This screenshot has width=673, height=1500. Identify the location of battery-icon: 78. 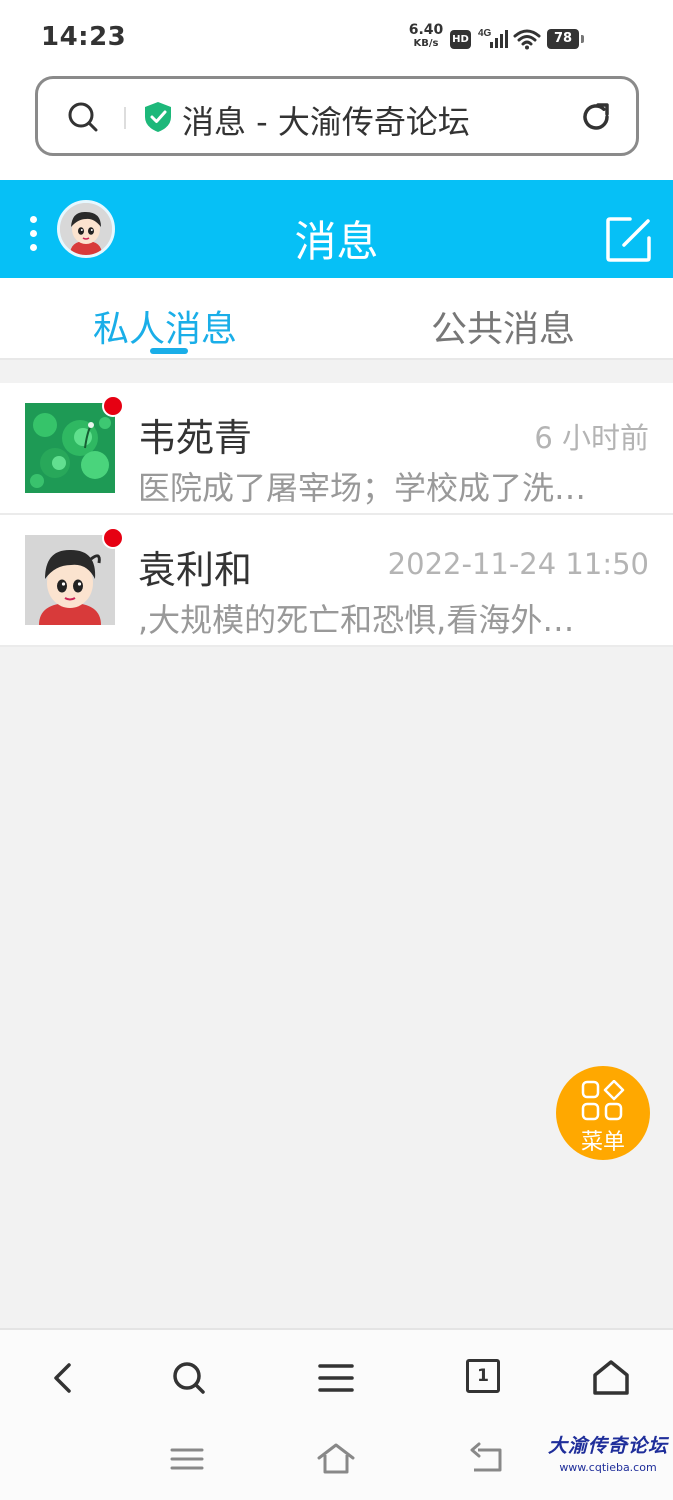
(565, 39).